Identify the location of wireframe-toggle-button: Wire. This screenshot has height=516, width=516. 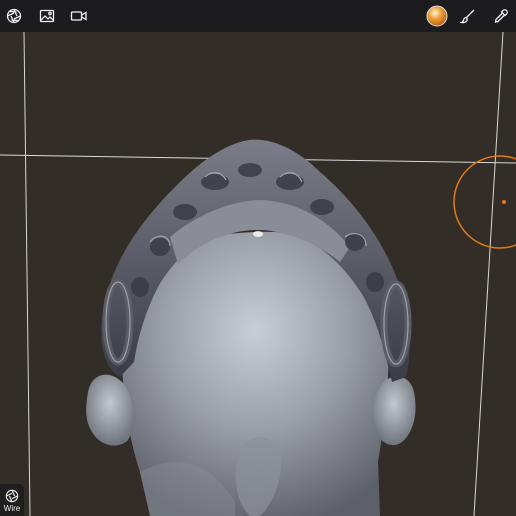
(12, 500).